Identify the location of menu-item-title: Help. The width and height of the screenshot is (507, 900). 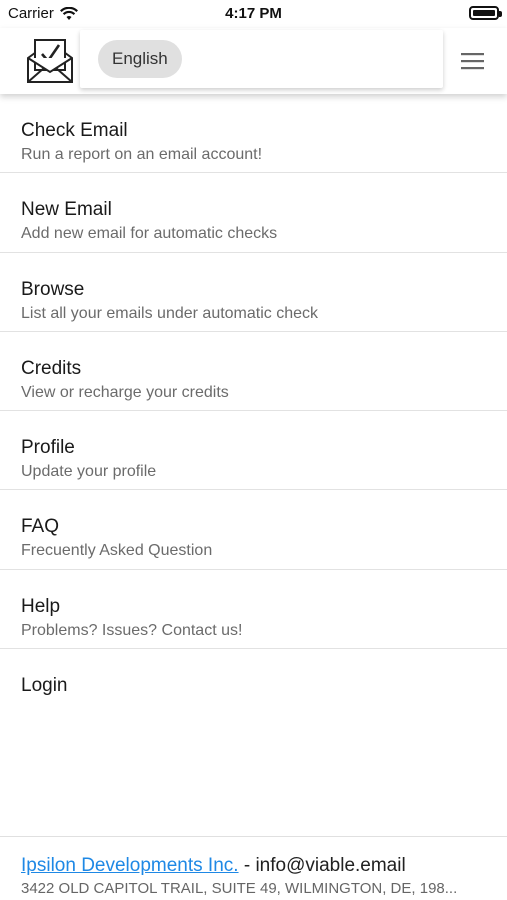
(41, 606).